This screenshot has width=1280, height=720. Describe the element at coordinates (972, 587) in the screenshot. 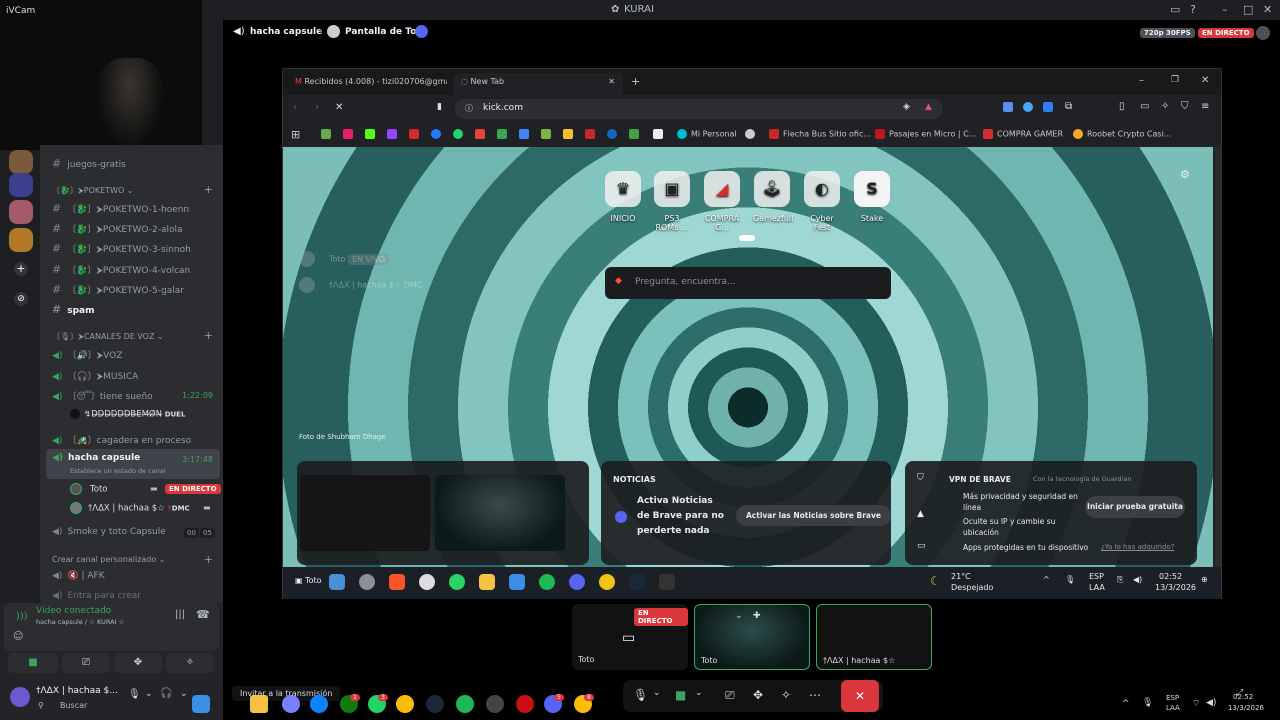

I see `weather-desc: Despejado` at that location.